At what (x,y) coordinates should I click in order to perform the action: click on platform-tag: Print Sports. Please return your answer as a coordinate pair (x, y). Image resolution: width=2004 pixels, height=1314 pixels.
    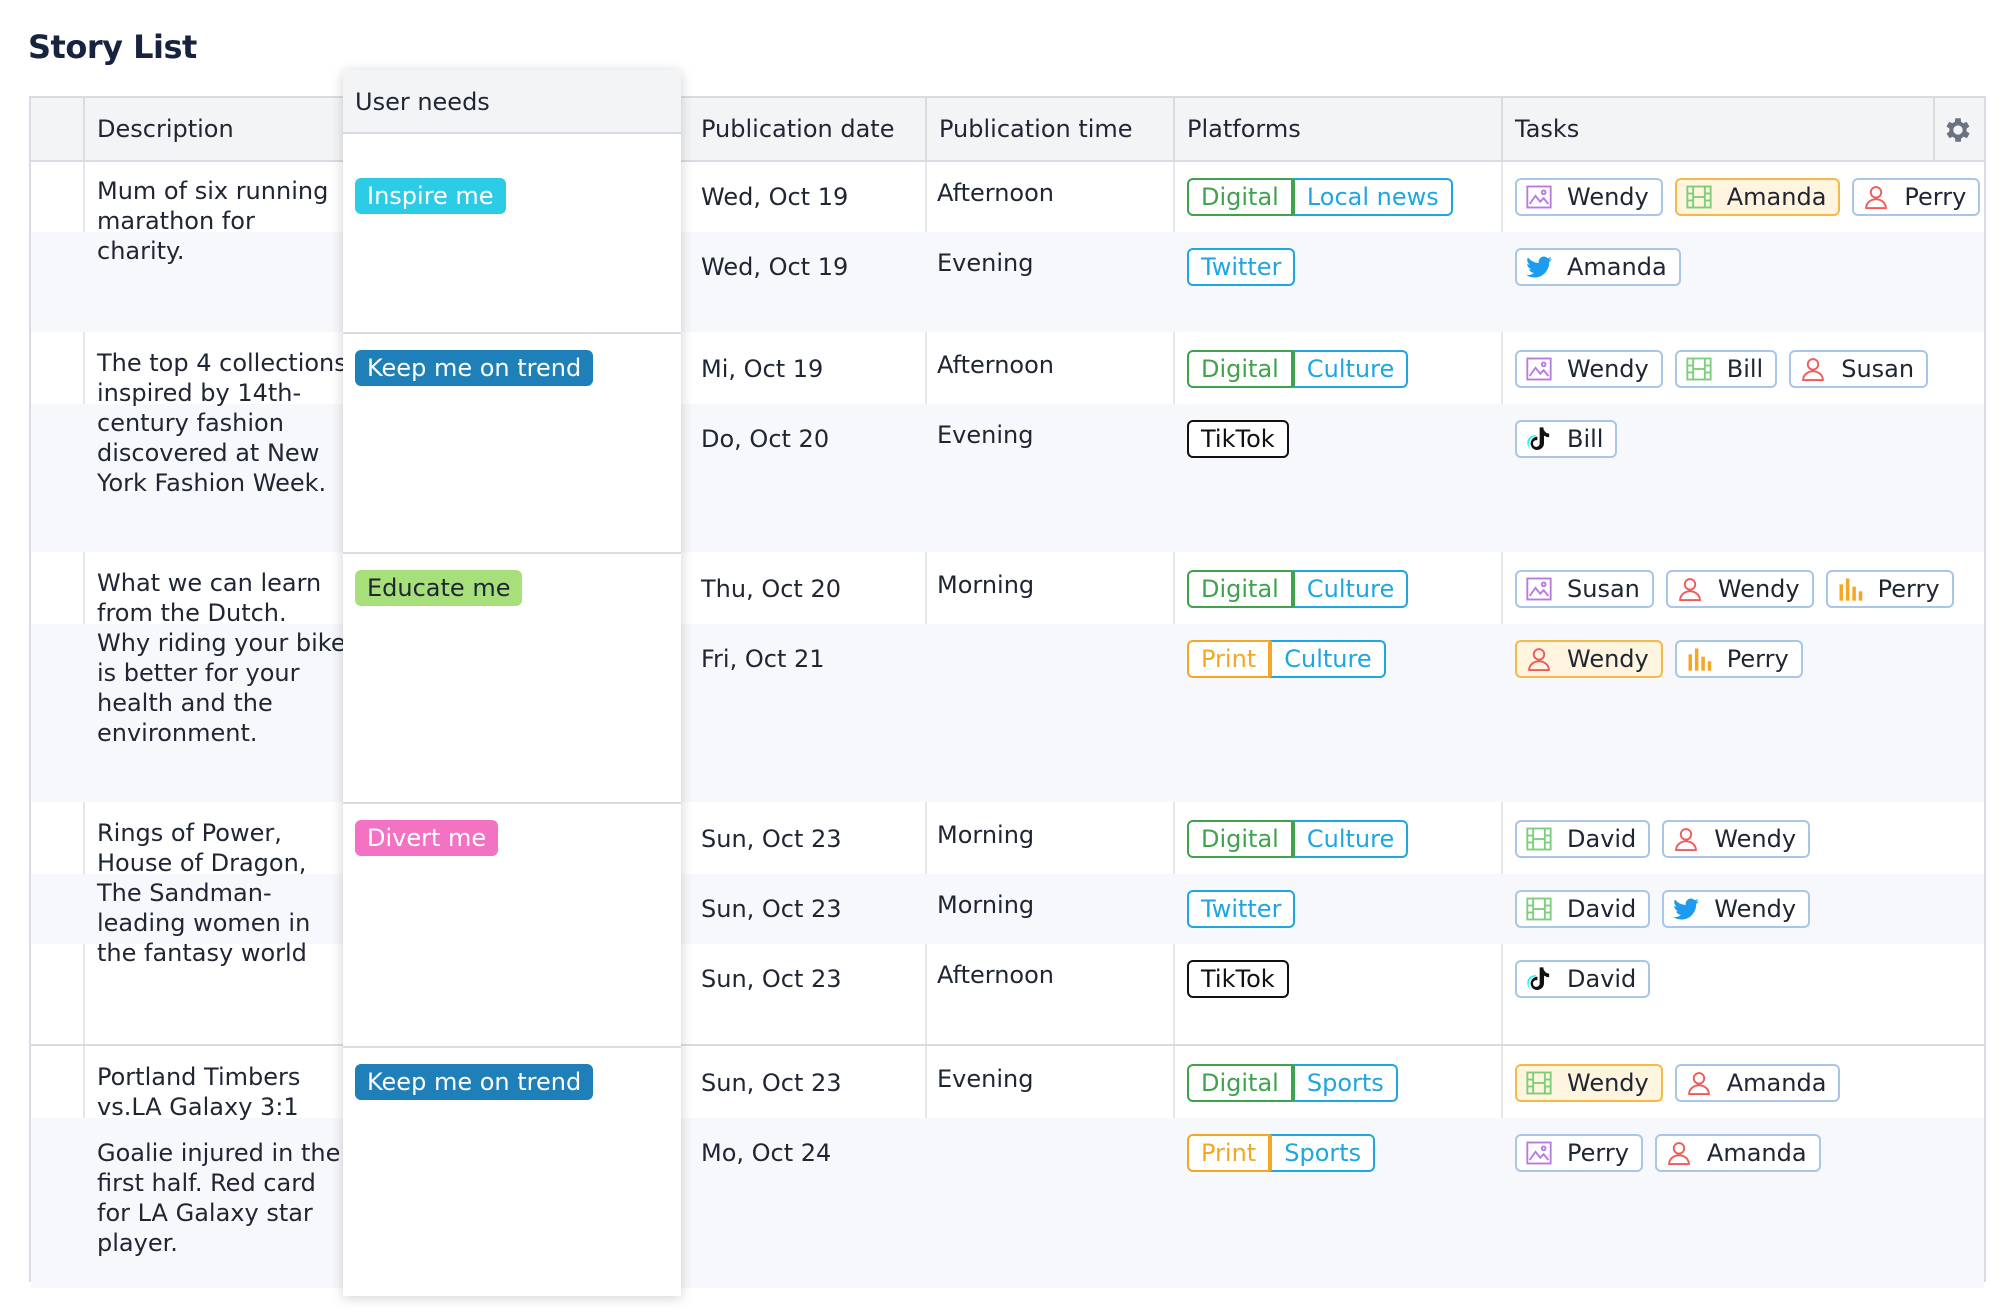
    Looking at the image, I should click on (1281, 1153).